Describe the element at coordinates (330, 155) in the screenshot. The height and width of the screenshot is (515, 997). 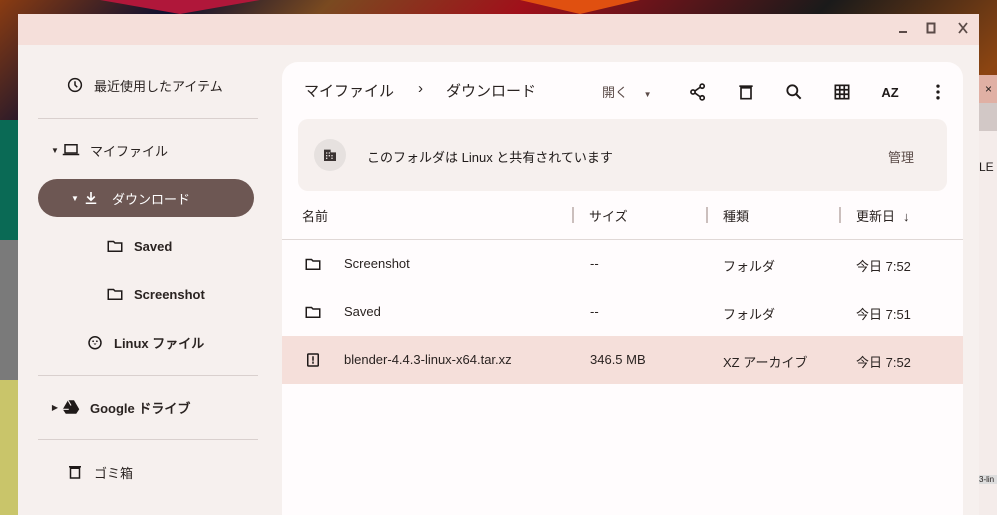
I see `building-icon` at that location.